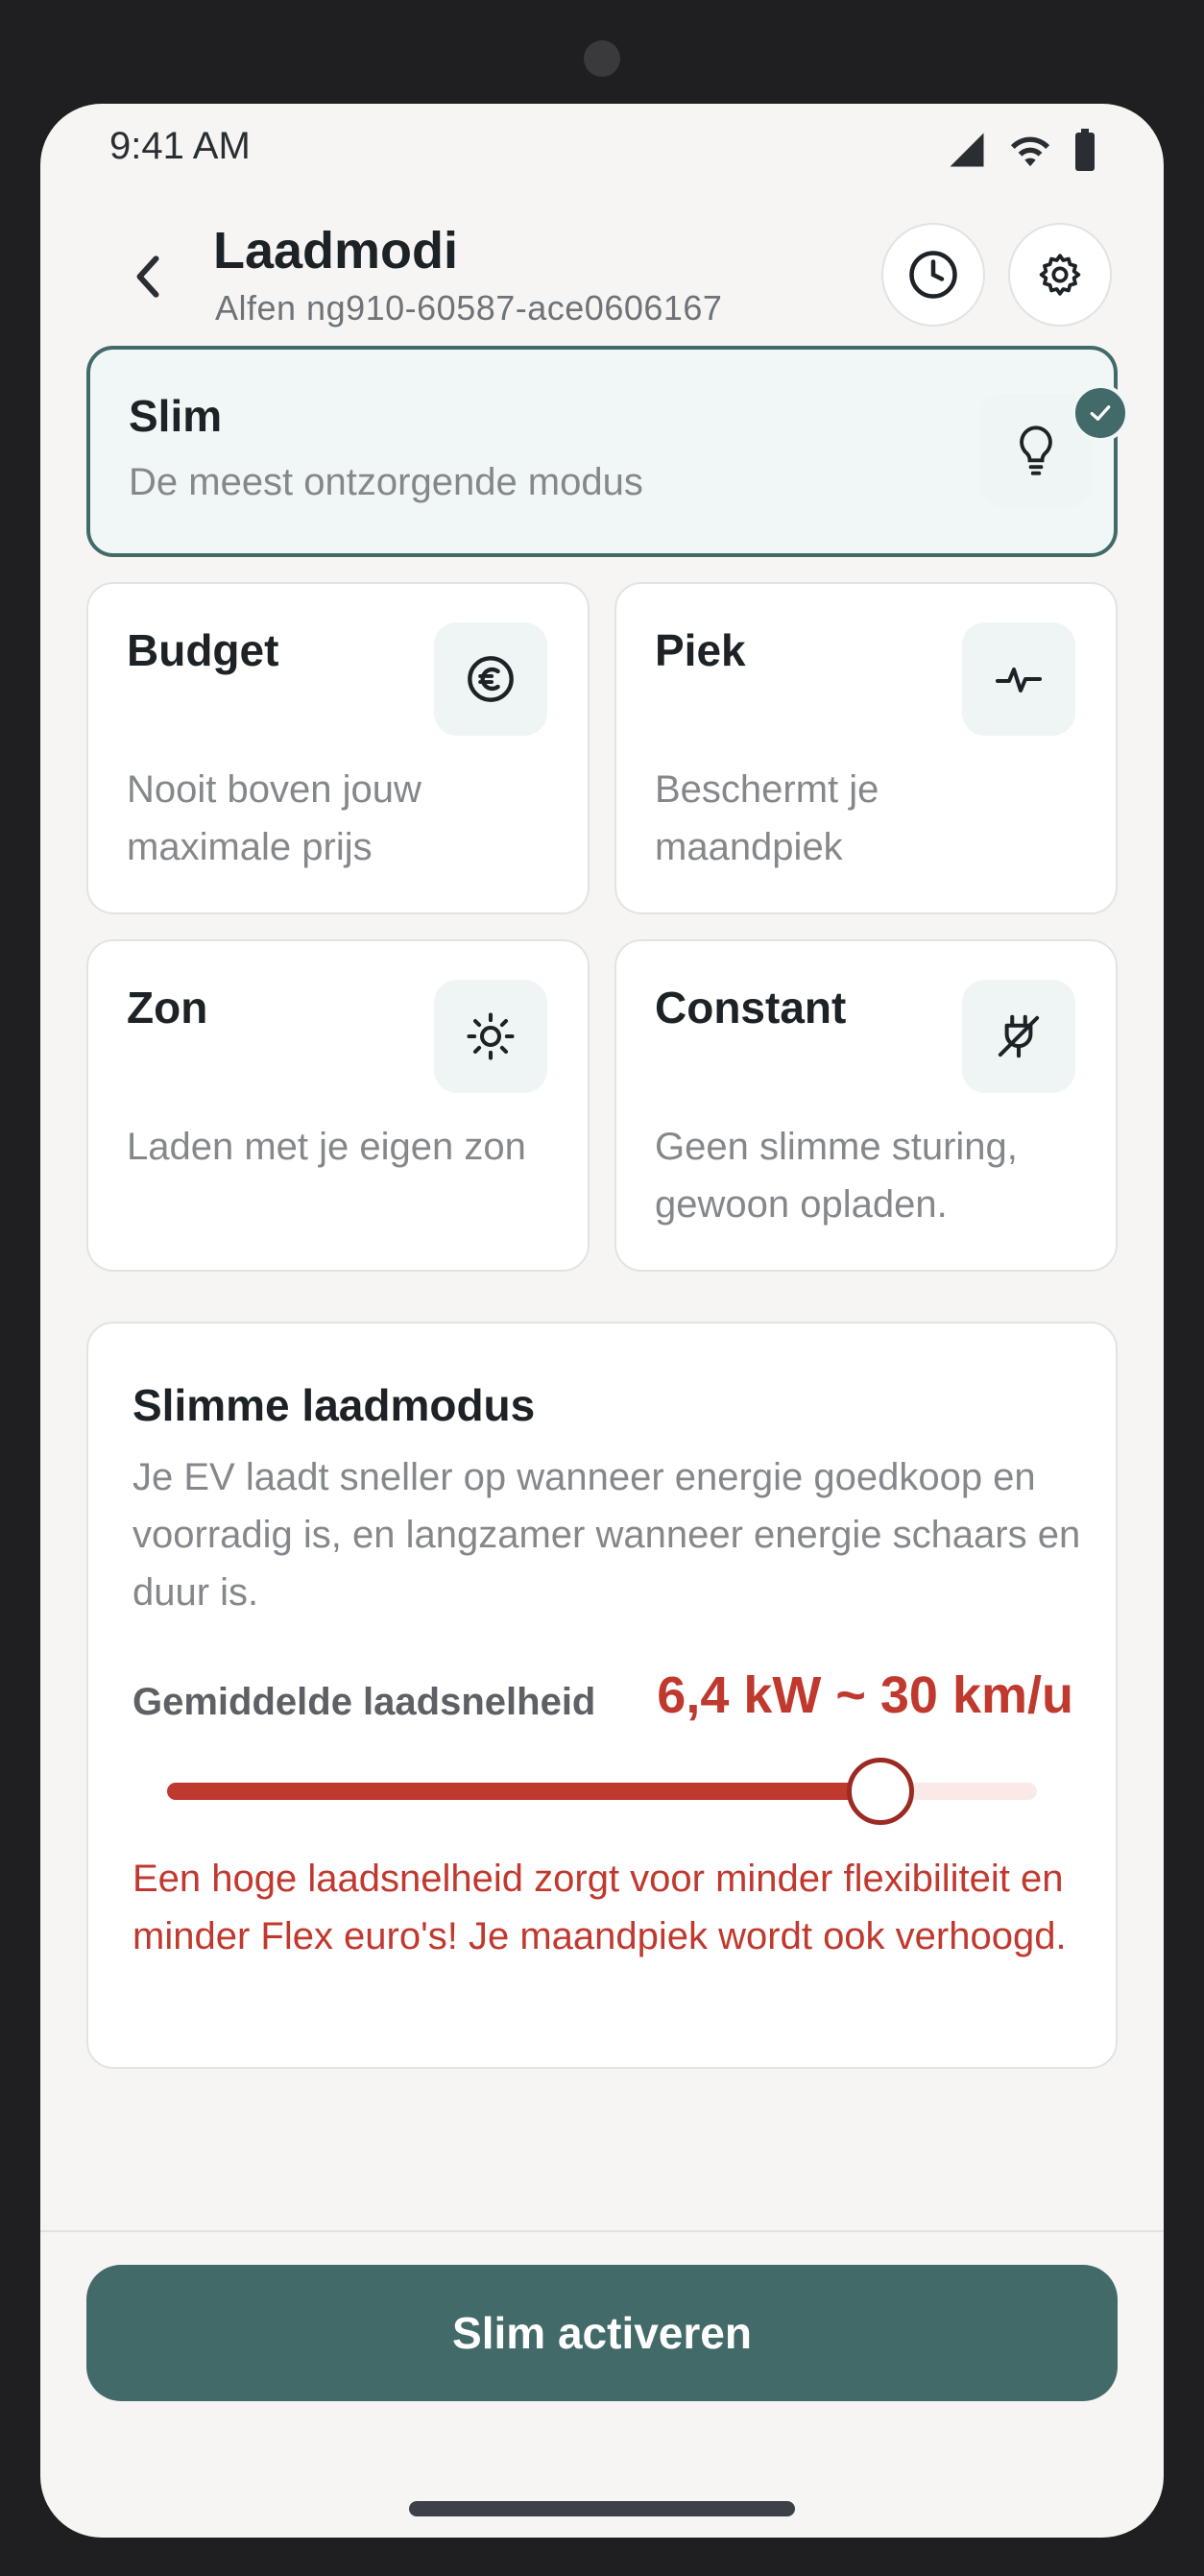 Image resolution: width=1204 pixels, height=2576 pixels. Describe the element at coordinates (866, 748) in the screenshot. I see `mode-card-piek: Piek Beschermt je maandpiek` at that location.